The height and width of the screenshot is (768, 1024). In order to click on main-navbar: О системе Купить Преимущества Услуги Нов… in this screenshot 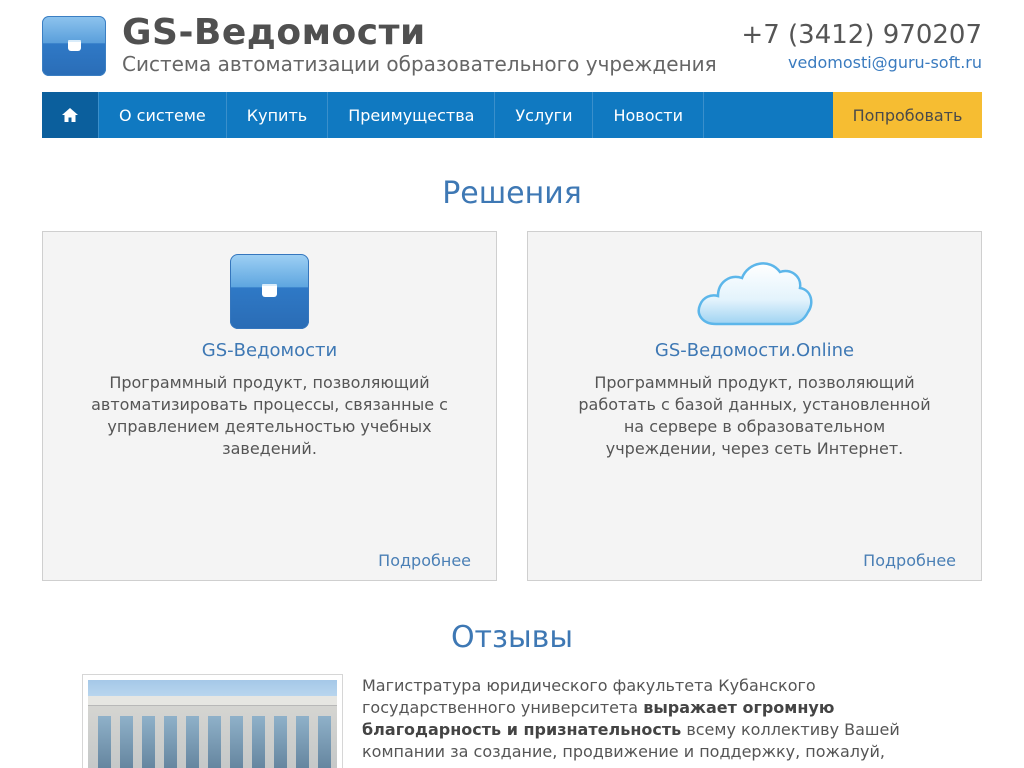, I will do `click(512, 115)`.